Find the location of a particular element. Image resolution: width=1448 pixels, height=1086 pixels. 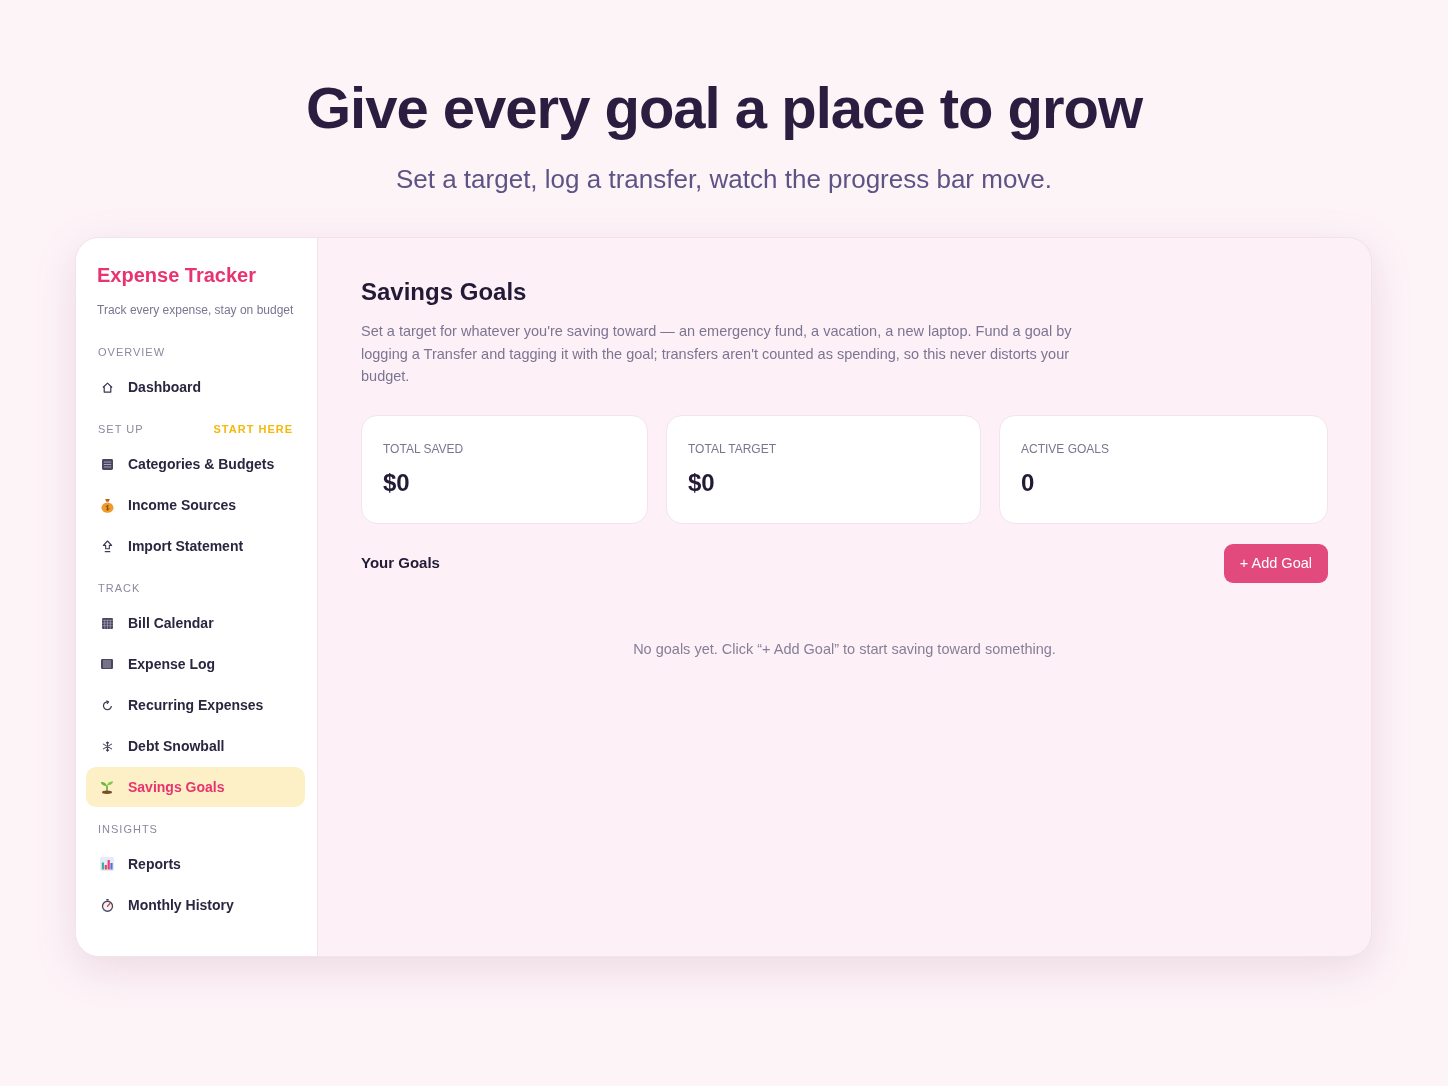

stat-label: TOTAL TARGET is located at coordinates (732, 448).